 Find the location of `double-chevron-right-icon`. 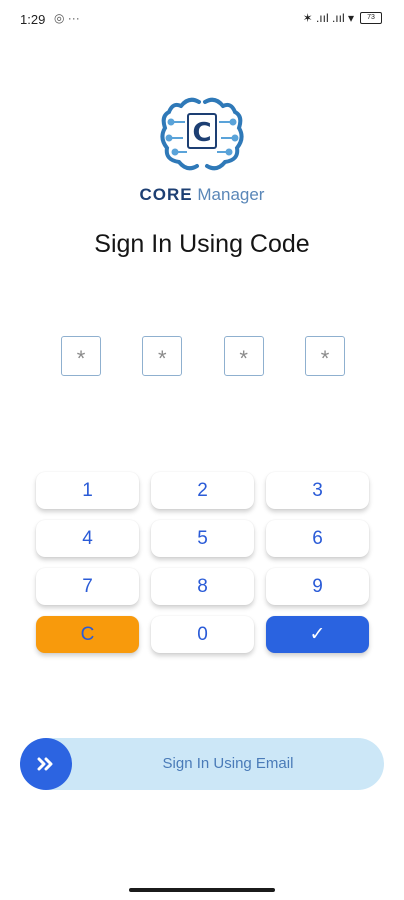

double-chevron-right-icon is located at coordinates (45, 764).